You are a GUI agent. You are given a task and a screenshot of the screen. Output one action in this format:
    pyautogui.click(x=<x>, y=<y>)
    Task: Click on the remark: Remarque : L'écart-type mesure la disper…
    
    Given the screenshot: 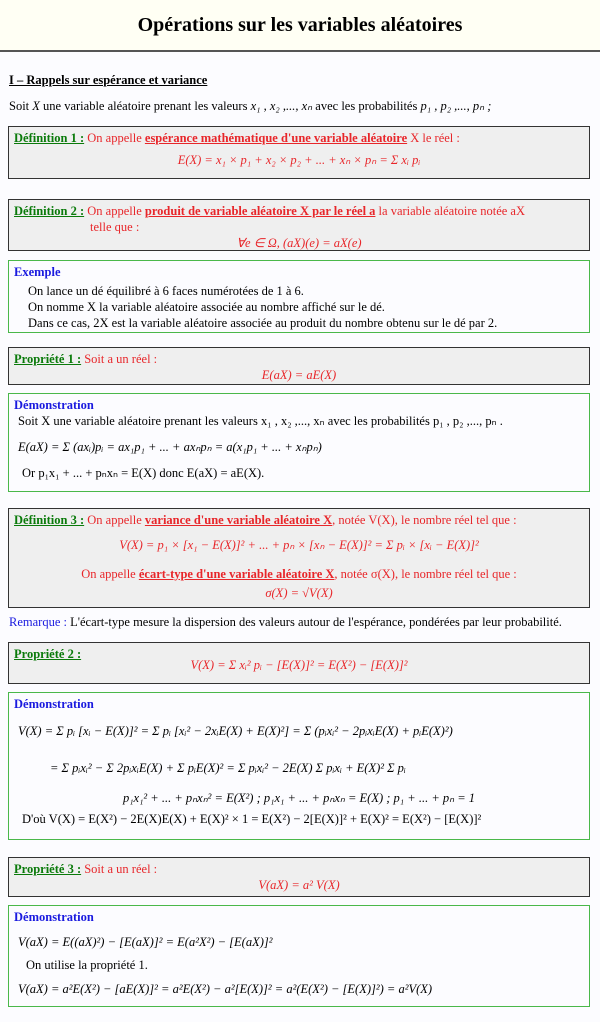 What is the action you would take?
    pyautogui.click(x=285, y=622)
    